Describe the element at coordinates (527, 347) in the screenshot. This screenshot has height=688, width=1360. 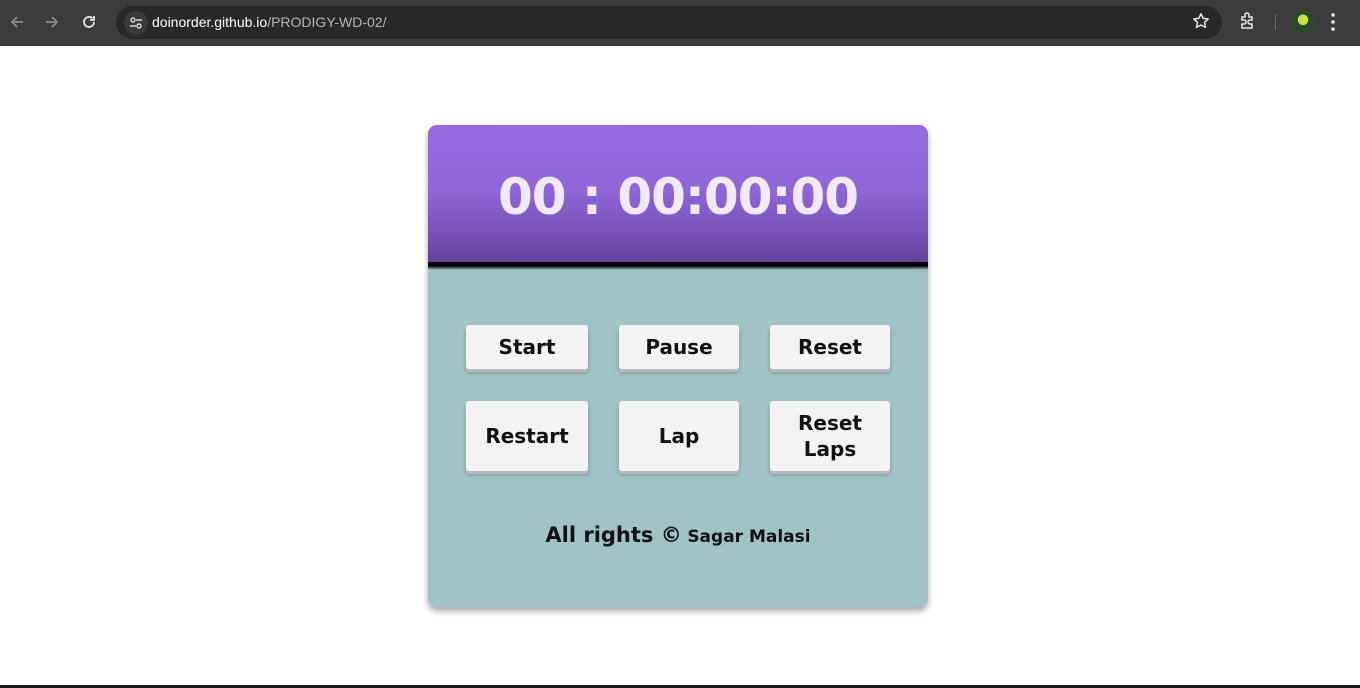
I see `start-button: Start` at that location.